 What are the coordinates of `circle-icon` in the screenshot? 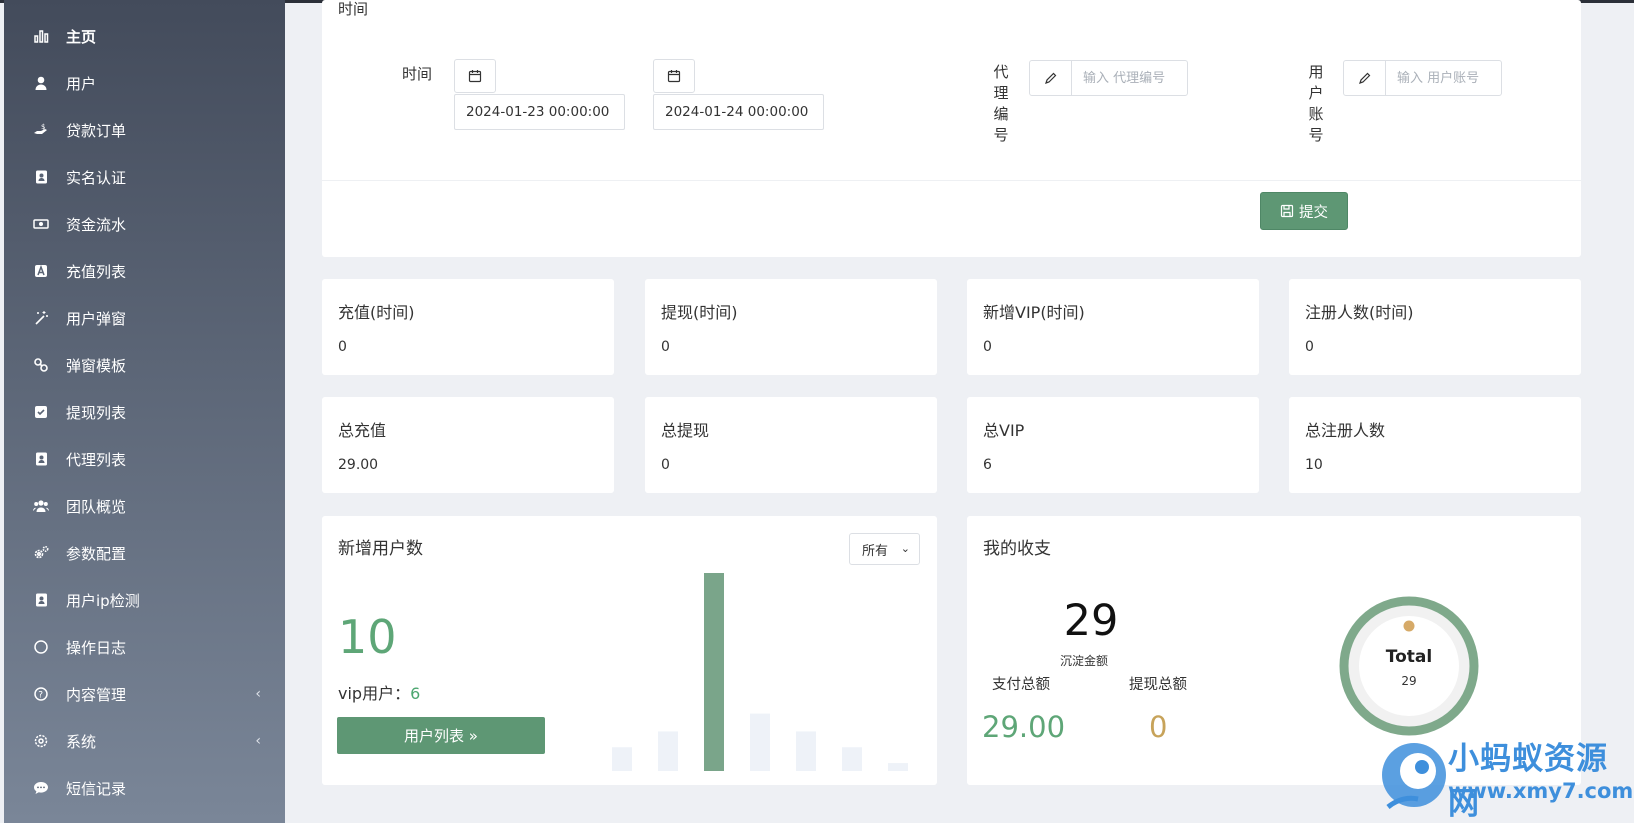 It's located at (41, 647).